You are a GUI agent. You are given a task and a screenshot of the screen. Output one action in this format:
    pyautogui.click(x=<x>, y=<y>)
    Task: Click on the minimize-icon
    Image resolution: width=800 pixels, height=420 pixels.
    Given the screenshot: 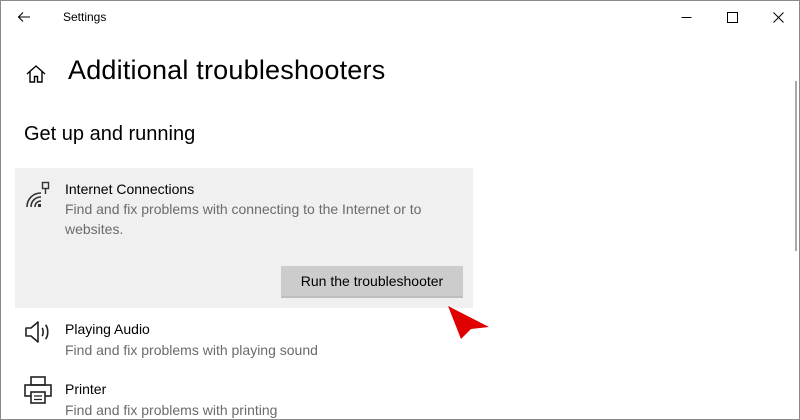 What is the action you would take?
    pyautogui.click(x=686, y=17)
    